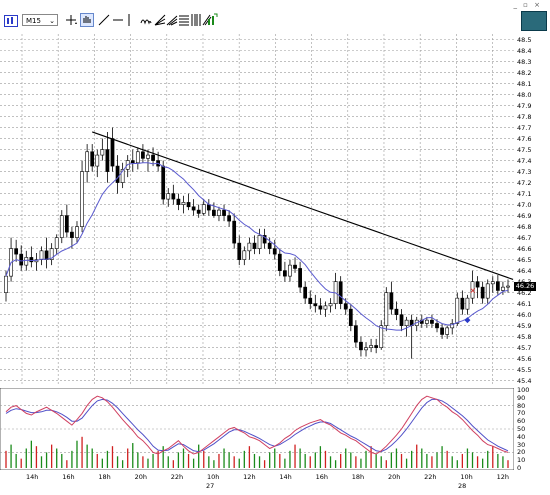 This screenshot has height=495, width=550. What do you see at coordinates (521, 429) in the screenshot?
I see `osc-tick-label: 50` at bounding box center [521, 429].